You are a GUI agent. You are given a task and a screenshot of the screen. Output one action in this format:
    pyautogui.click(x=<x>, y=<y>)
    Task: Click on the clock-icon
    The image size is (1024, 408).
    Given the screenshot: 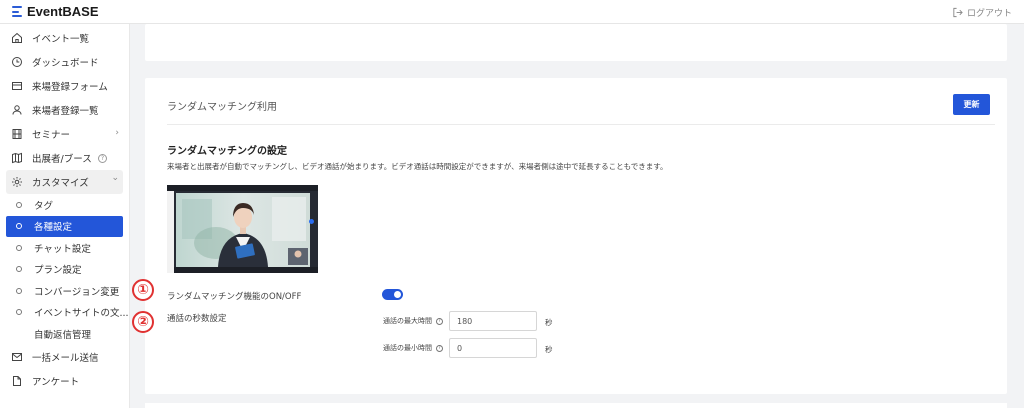 What is the action you would take?
    pyautogui.click(x=17, y=62)
    